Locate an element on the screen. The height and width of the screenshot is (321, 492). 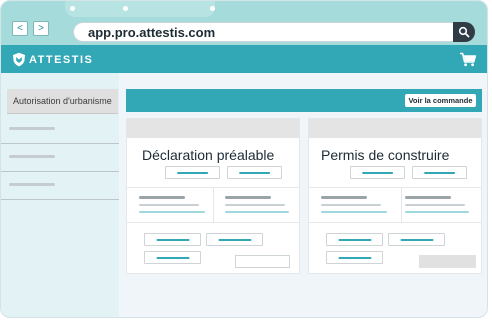
browser-tab is located at coordinates (140, 9).